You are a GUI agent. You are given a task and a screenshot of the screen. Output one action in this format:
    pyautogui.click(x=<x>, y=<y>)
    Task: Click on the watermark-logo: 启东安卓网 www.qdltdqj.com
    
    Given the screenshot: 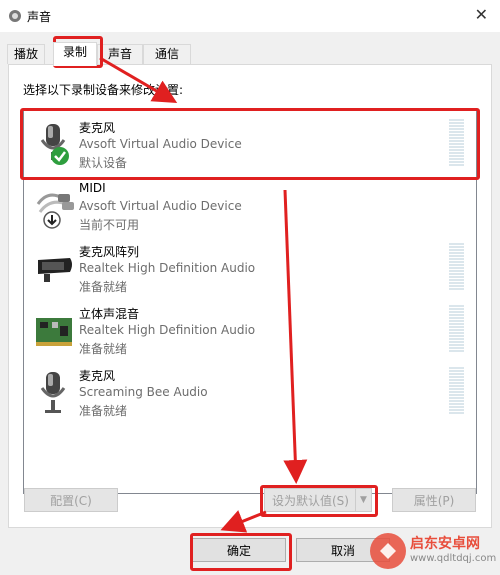 What is the action you would take?
    pyautogui.click(x=432, y=551)
    